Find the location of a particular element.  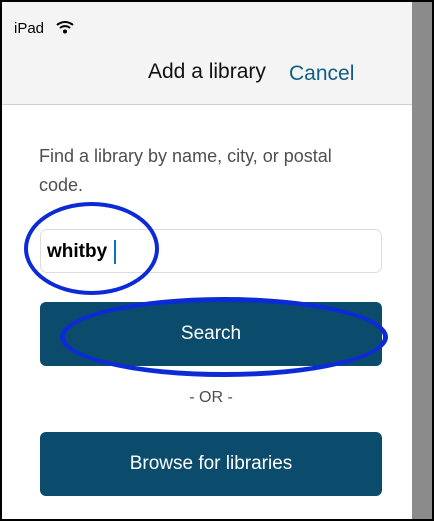

page-title: Add a library is located at coordinates (207, 71).